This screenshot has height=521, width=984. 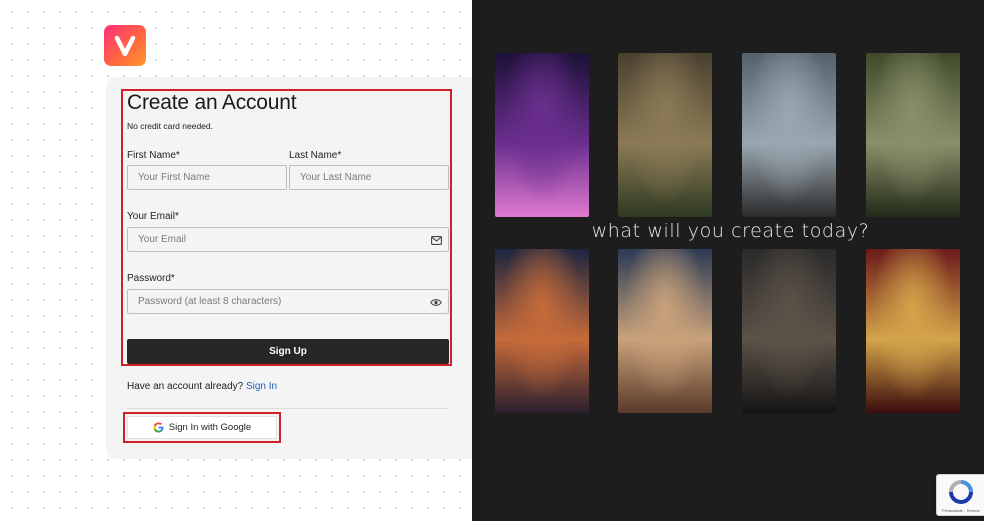 What do you see at coordinates (170, 126) in the screenshot?
I see `page-subtitle: No credit card needed.` at bounding box center [170, 126].